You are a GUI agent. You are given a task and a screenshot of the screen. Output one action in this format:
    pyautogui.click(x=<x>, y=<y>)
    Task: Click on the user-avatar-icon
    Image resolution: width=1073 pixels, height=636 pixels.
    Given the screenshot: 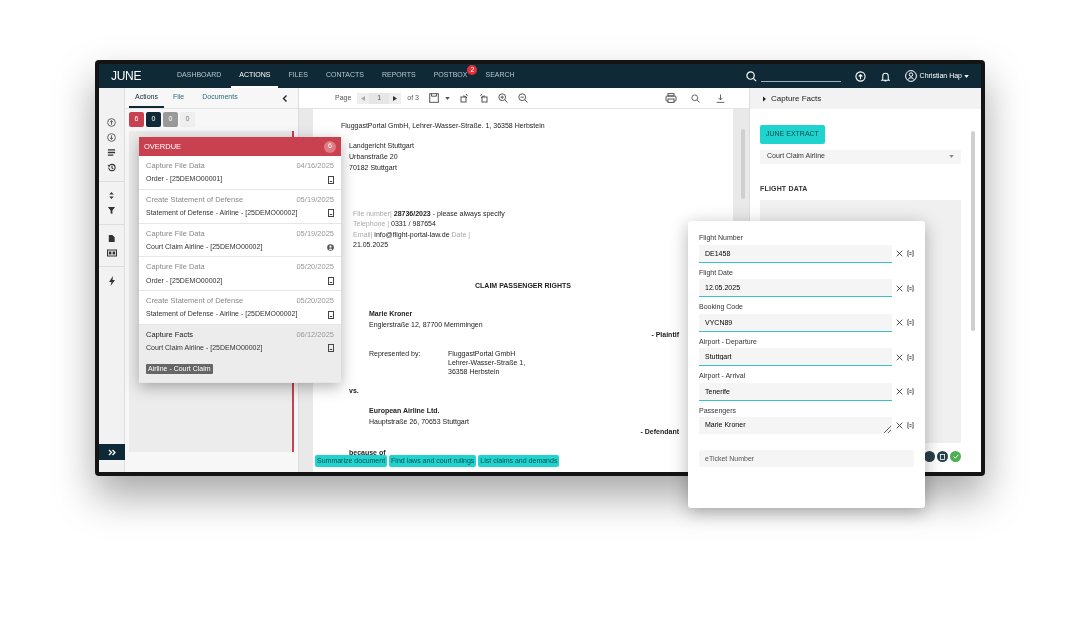 What is the action you would take?
    pyautogui.click(x=910, y=76)
    